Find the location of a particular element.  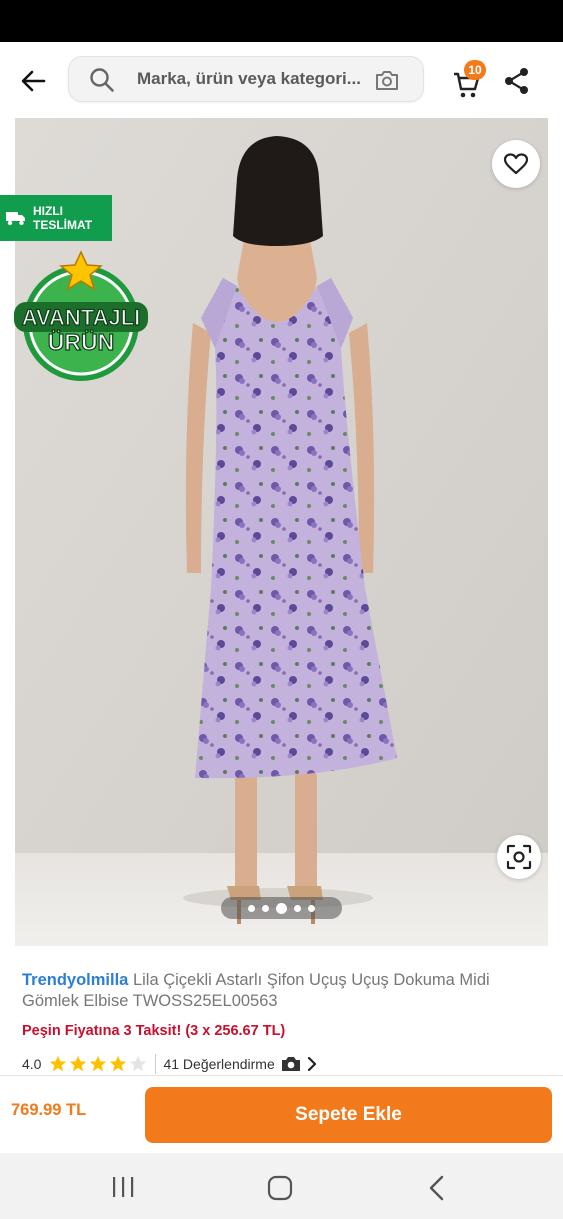

carousel-indicator is located at coordinates (281, 908).